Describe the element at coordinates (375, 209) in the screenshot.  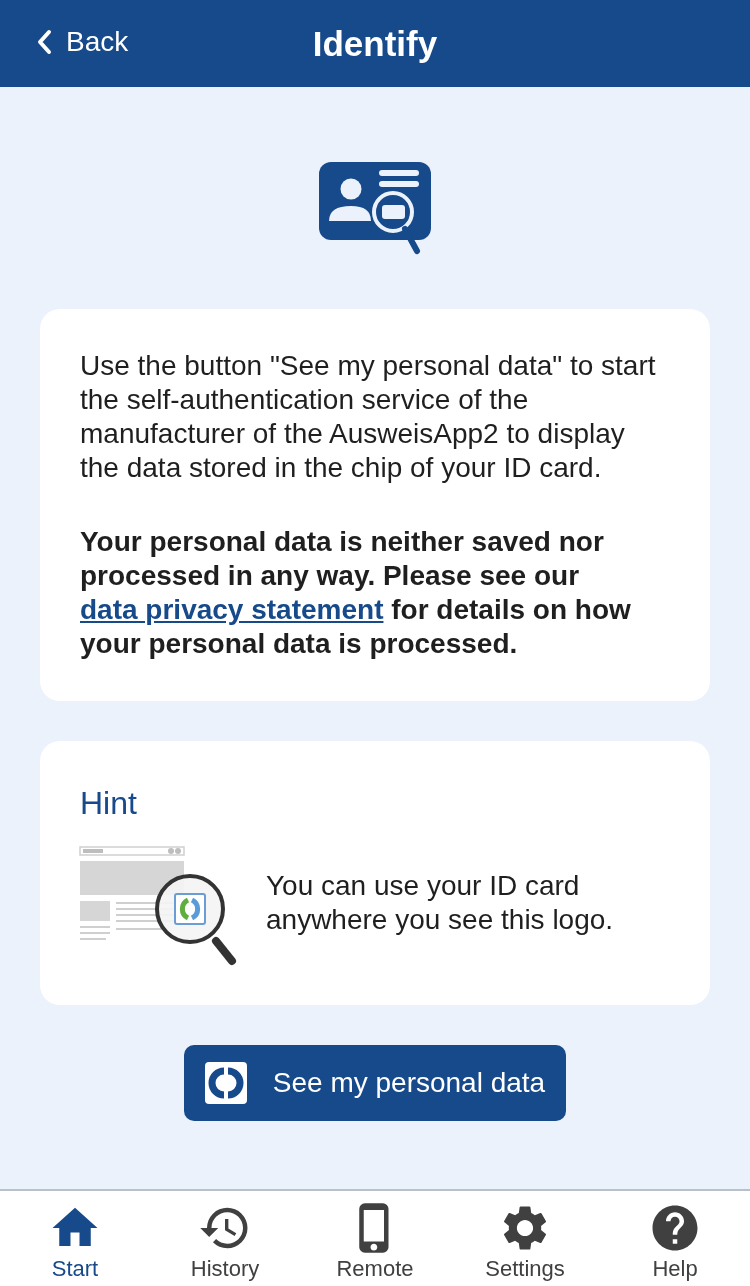
I see `id-card-search-icon` at that location.